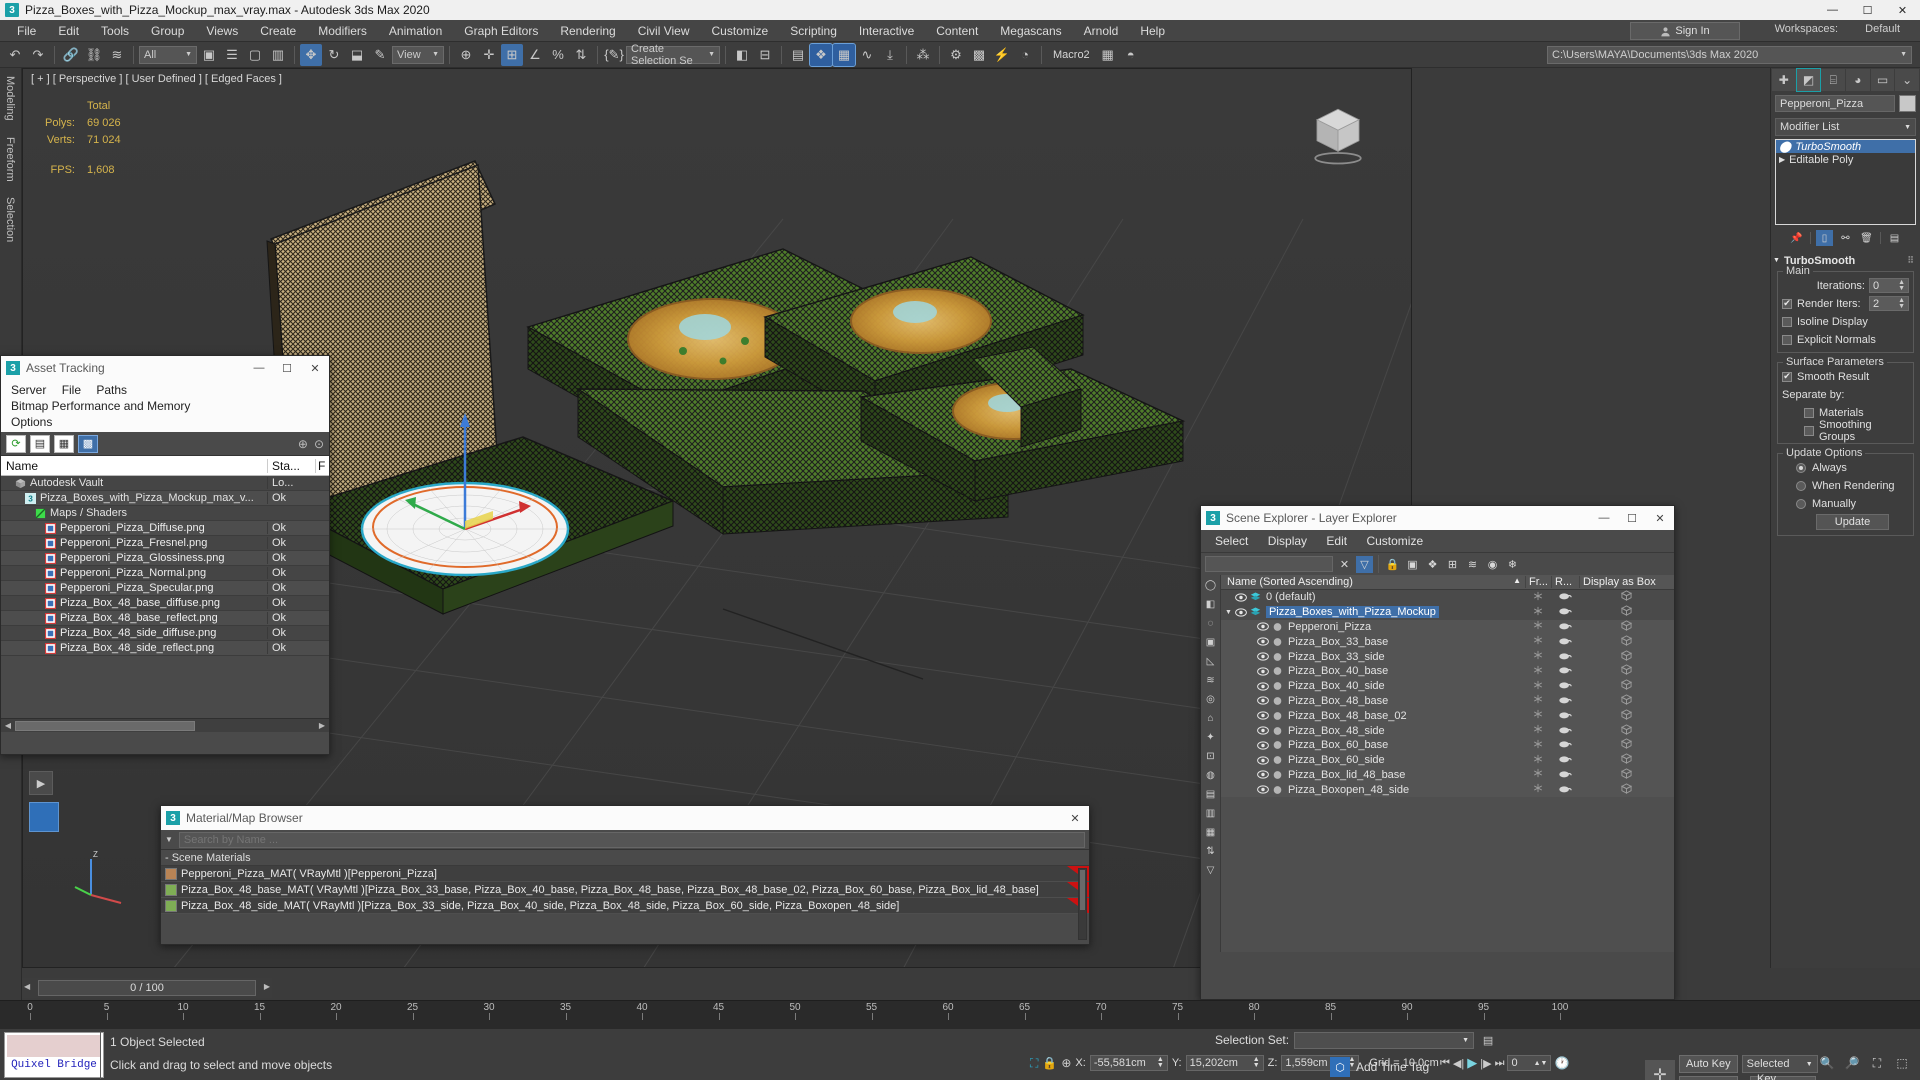 The width and height of the screenshot is (1920, 1080). What do you see at coordinates (1845, 485) in the screenshot?
I see `update-when-rendering-row: When Rendering` at bounding box center [1845, 485].